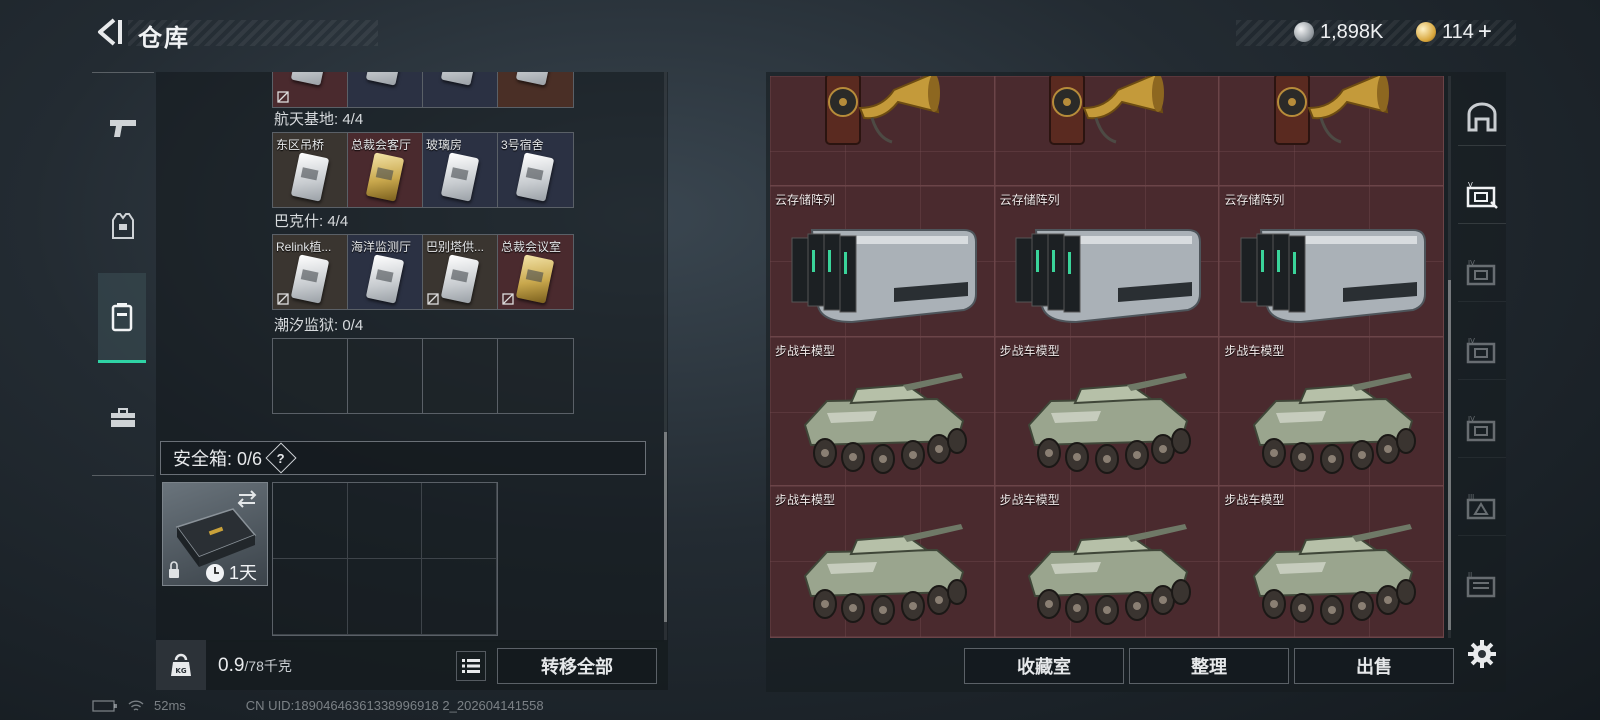 The width and height of the screenshot is (1600, 720). Describe the element at coordinates (1482, 195) in the screenshot. I see `tab-stash-1: V` at that location.